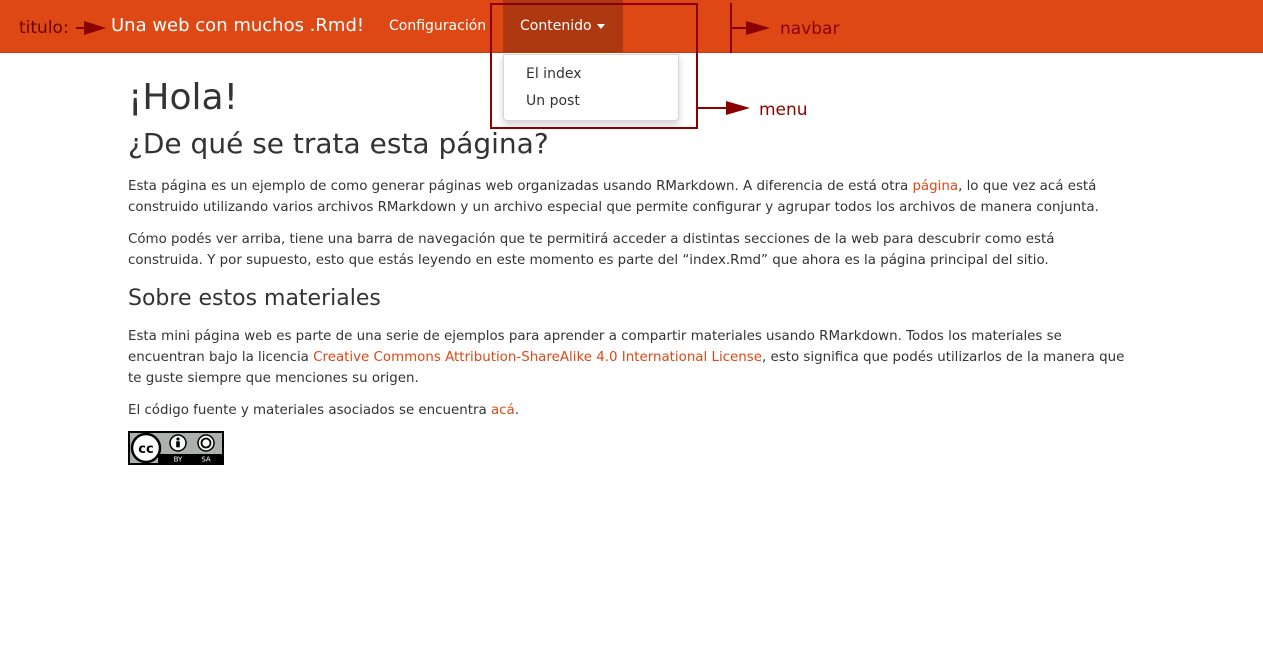 This screenshot has width=1263, height=650. I want to click on cc-by-sa-license-badge: cc BY SA, so click(176, 448).